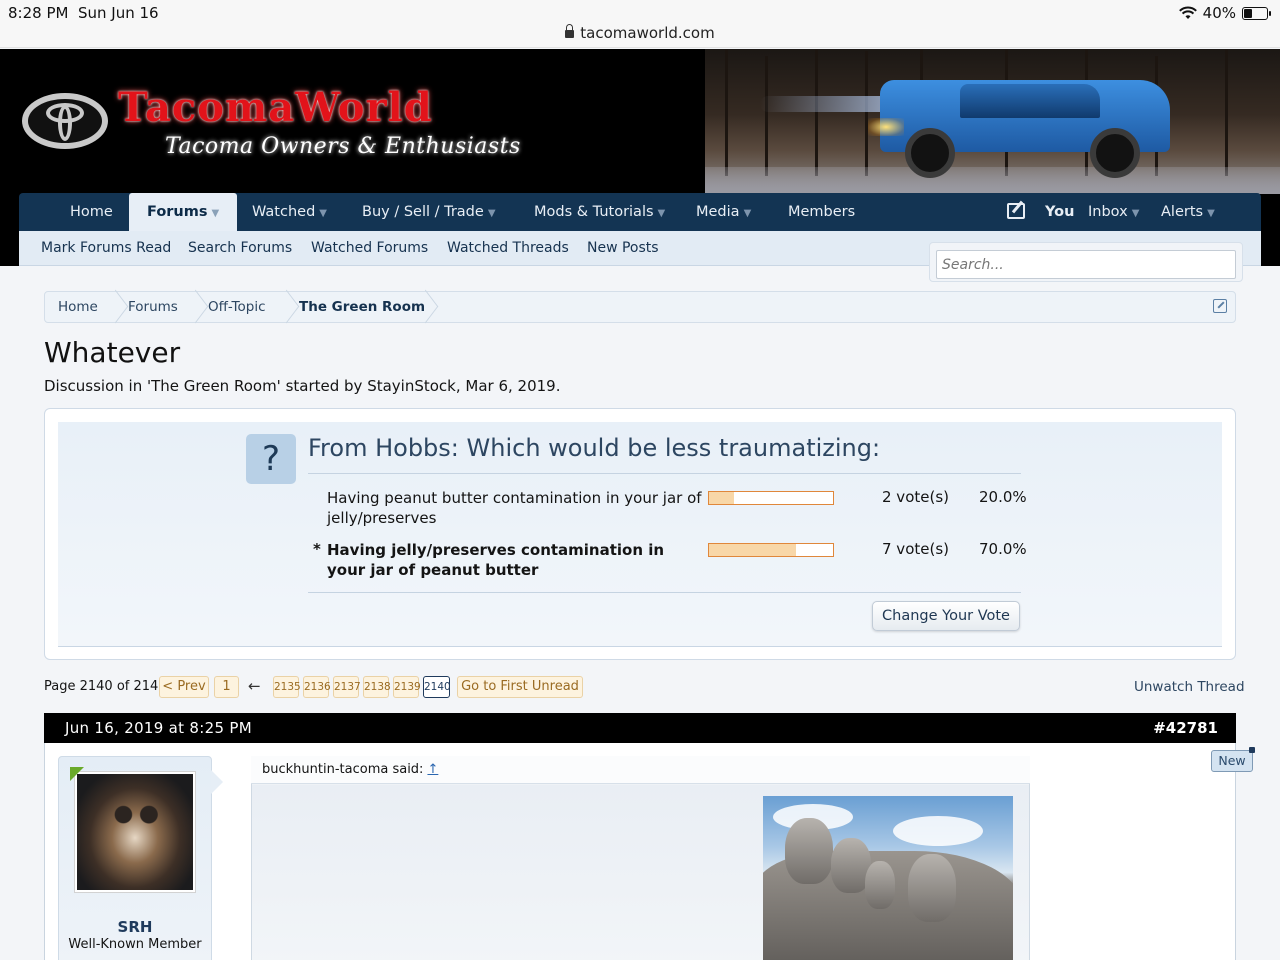  I want to click on subnav-search-forums: Search Forums, so click(240, 248).